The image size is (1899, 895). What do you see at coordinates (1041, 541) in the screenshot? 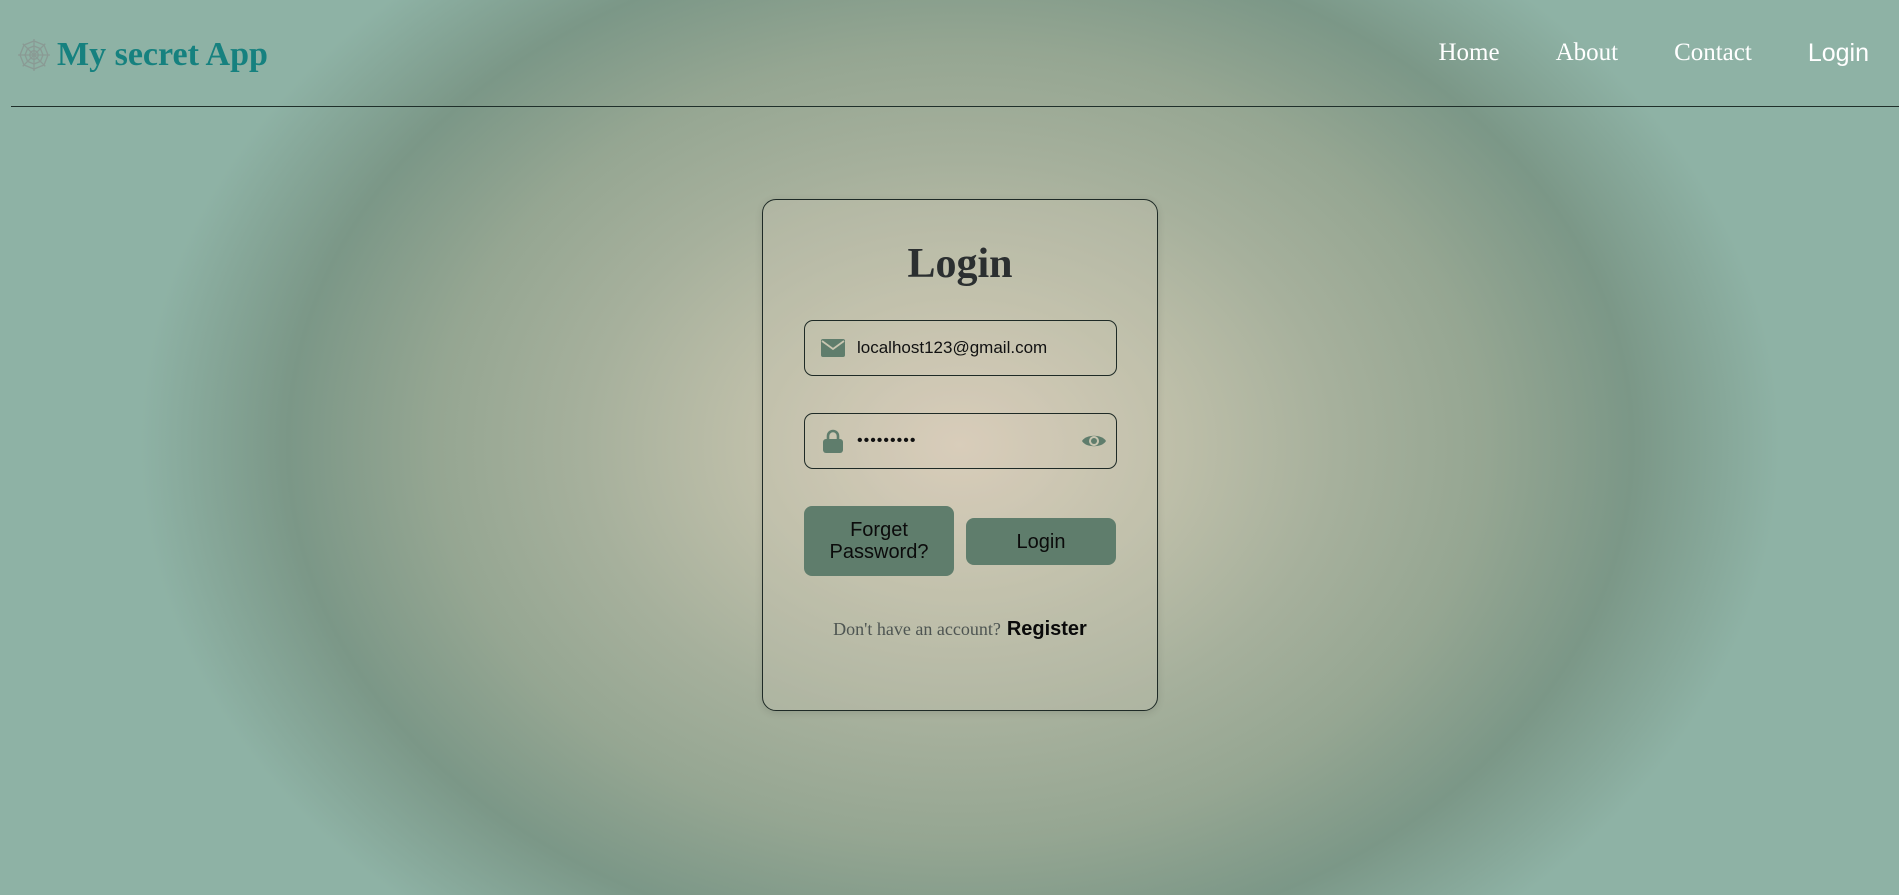
I see `login-button: Login` at bounding box center [1041, 541].